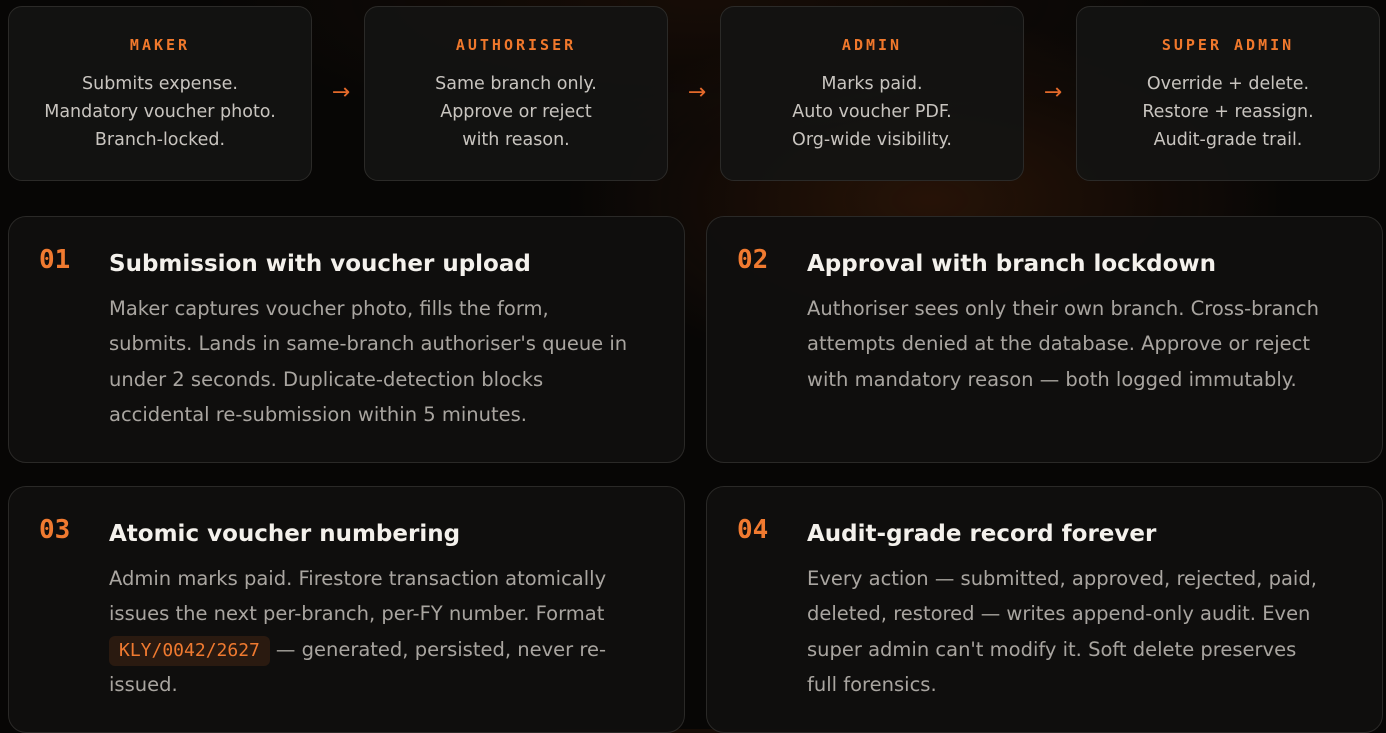 The height and width of the screenshot is (733, 1386). I want to click on role-line: Submits expense., so click(160, 84).